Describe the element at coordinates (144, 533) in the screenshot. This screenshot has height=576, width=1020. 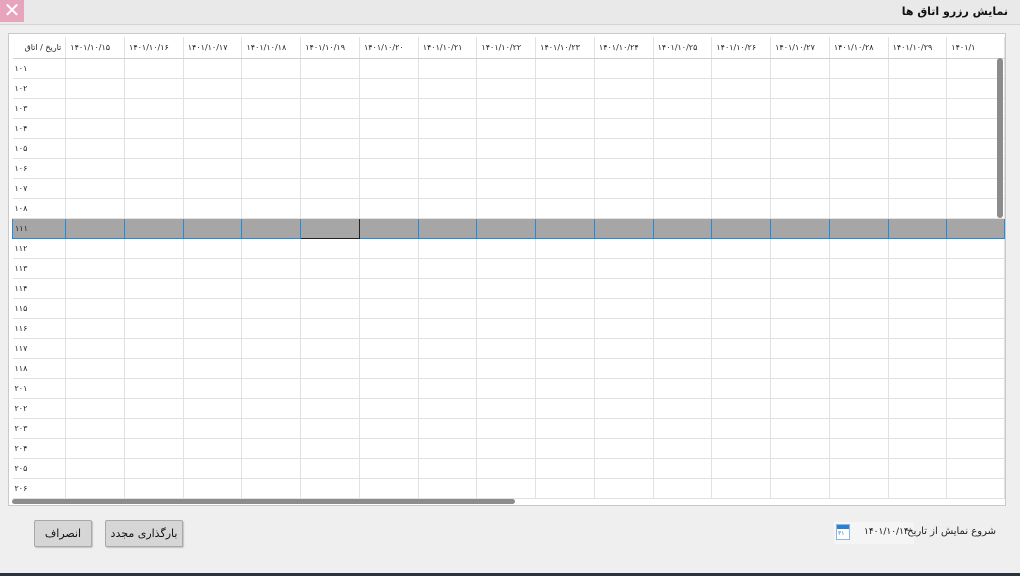
I see `reload-button: بارگذاری مجدد` at that location.